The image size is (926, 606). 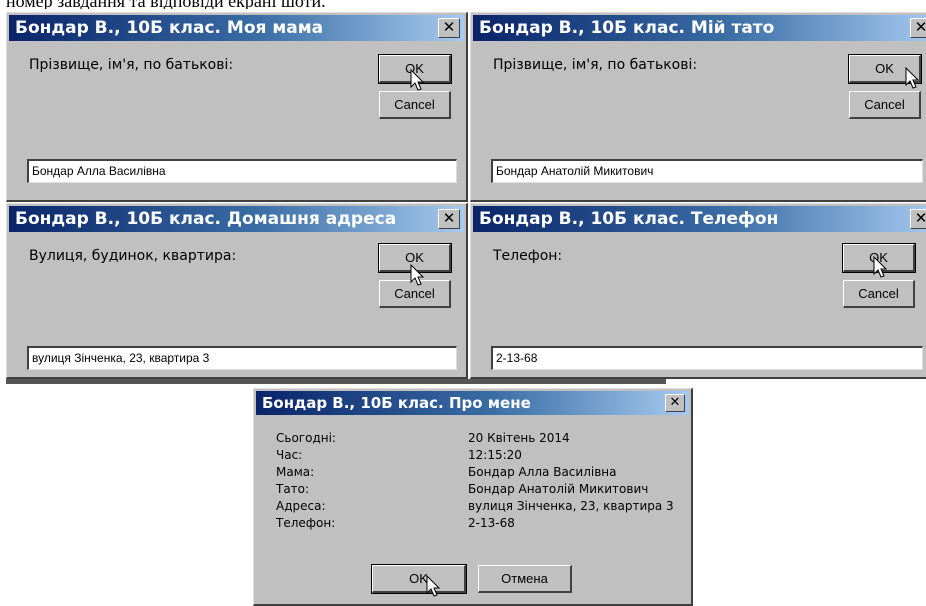 What do you see at coordinates (169, 28) in the screenshot?
I see `dialog-title: Бондар В., 10Б клас. Моя мама` at bounding box center [169, 28].